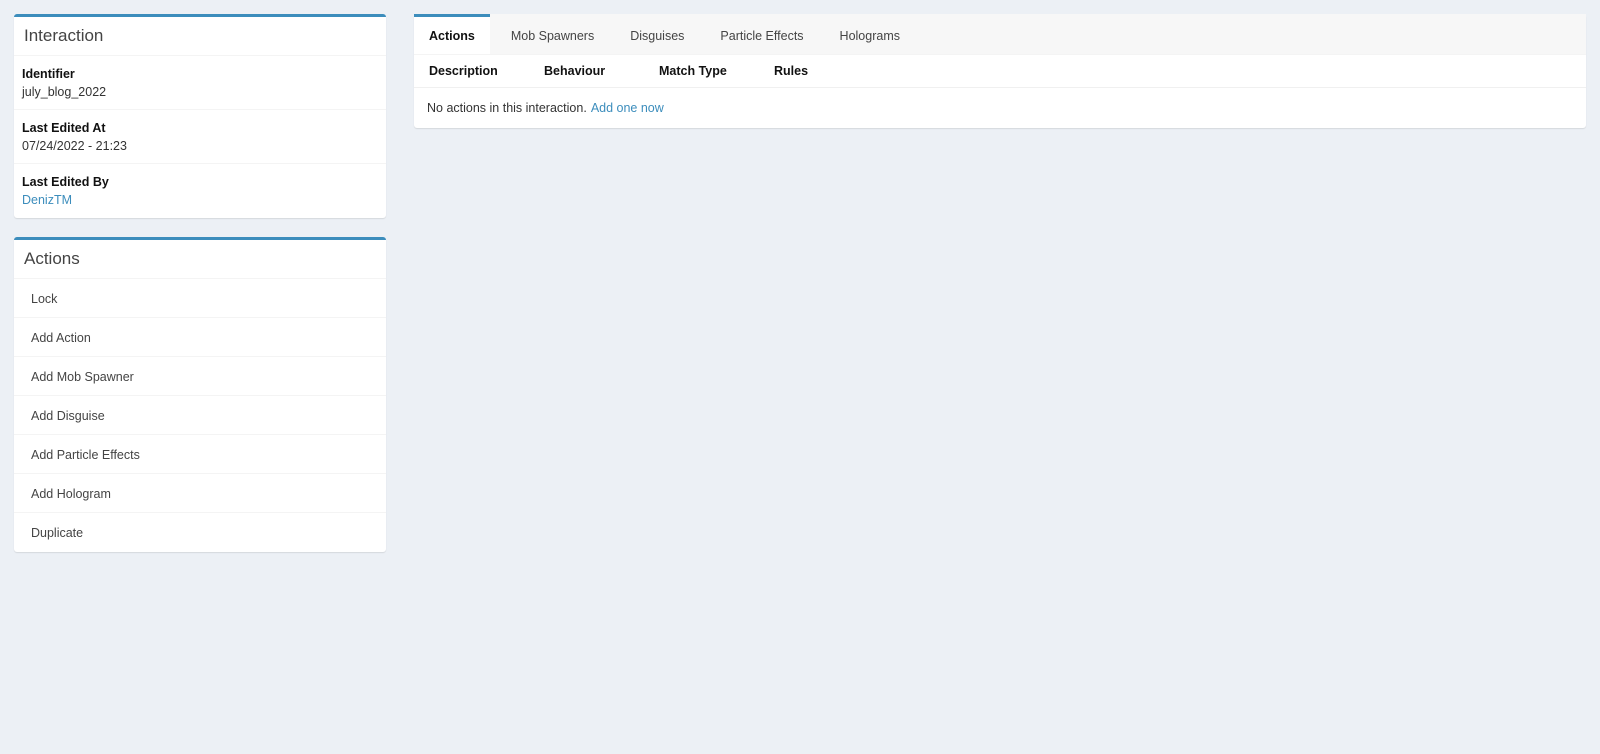 The height and width of the screenshot is (754, 1600). Describe the element at coordinates (200, 137) in the screenshot. I see `last-edited-at-field: Last Edited At 07/24/2022 - 21:23` at that location.